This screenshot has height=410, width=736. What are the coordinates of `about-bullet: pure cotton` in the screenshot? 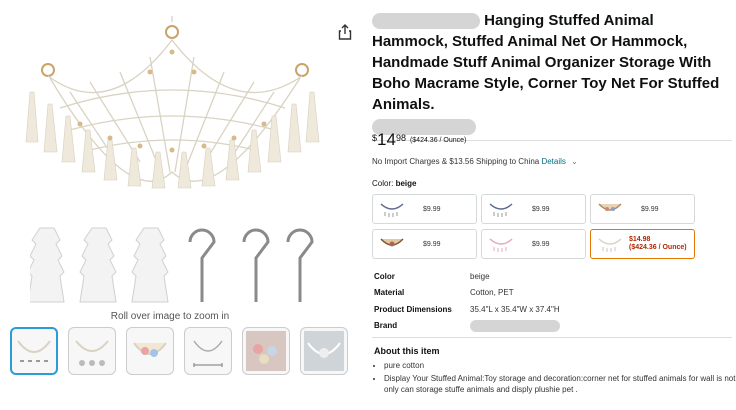 It's located at (560, 365).